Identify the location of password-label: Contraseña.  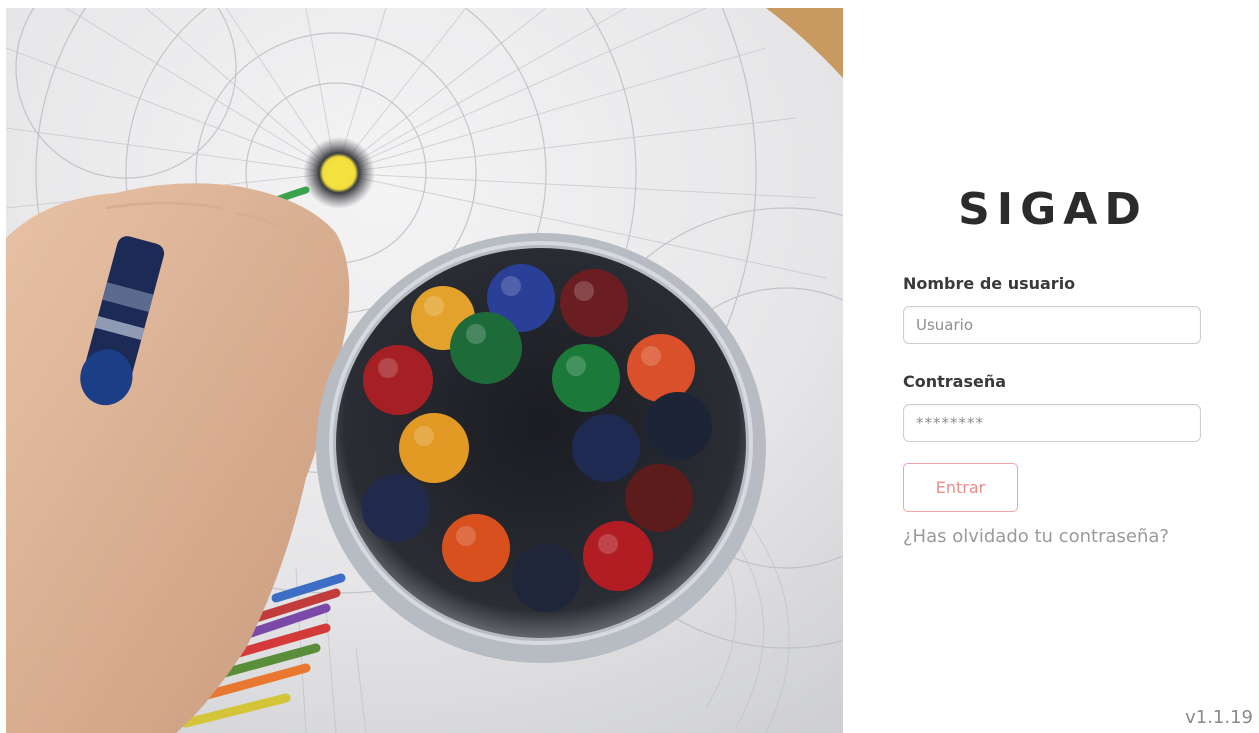
(955, 381).